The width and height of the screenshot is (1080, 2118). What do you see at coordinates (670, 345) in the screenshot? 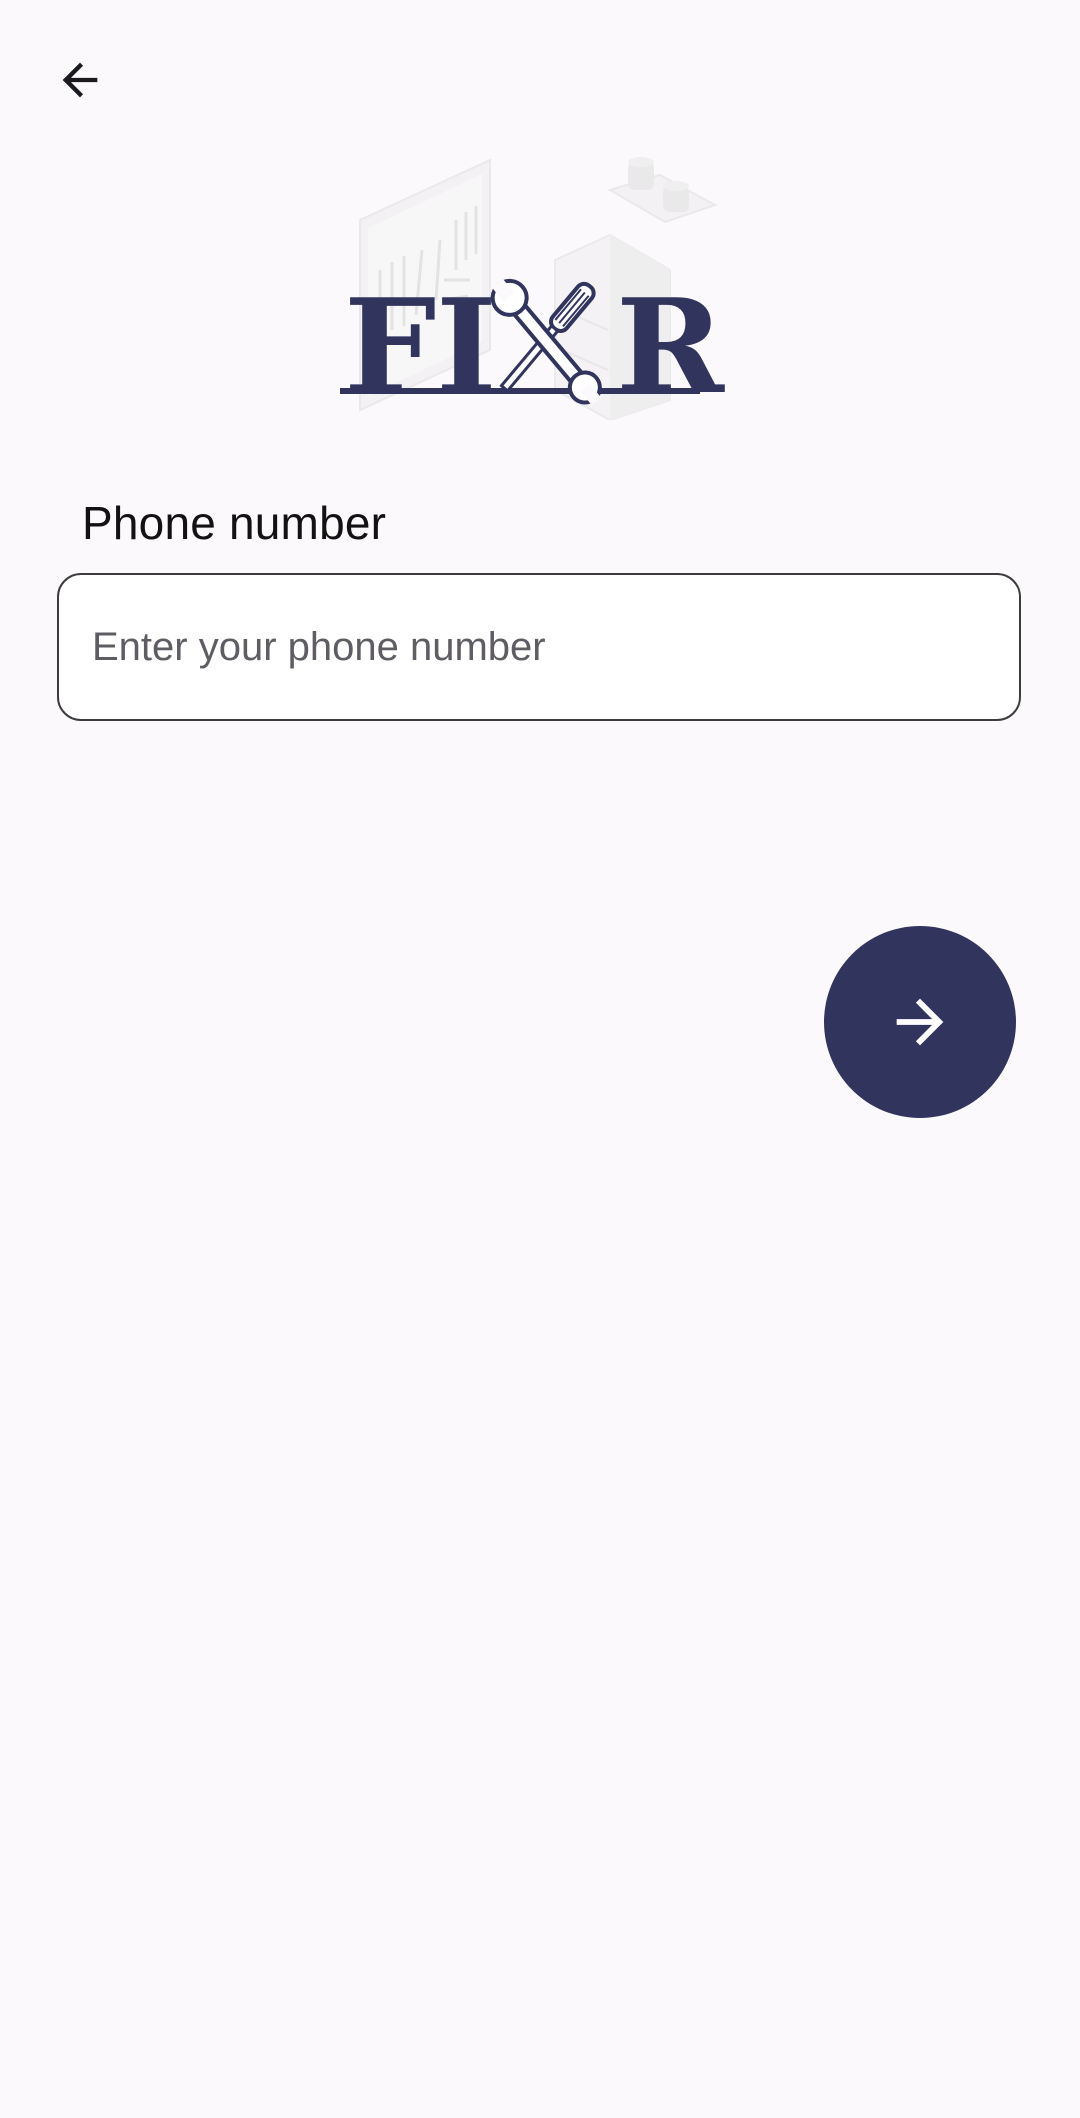
I see `logo-letter-r: R` at bounding box center [670, 345].